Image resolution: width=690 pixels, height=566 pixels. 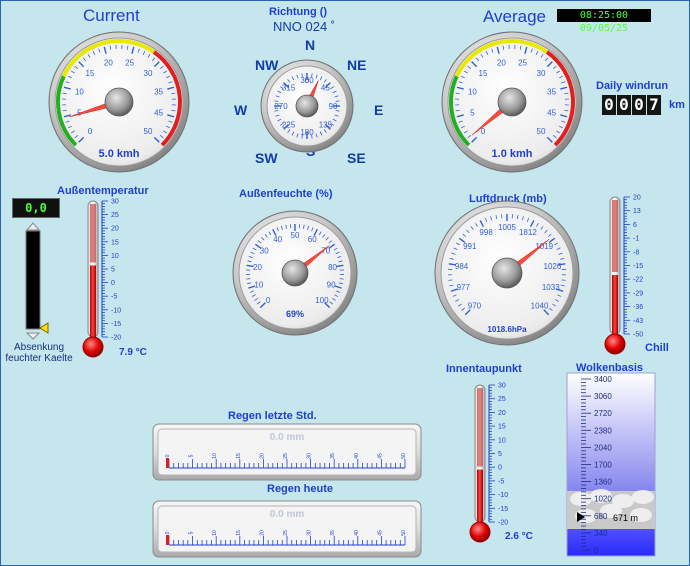 What do you see at coordinates (603, 396) in the screenshot?
I see `cloudbase-tick-label: 3060` at bounding box center [603, 396].